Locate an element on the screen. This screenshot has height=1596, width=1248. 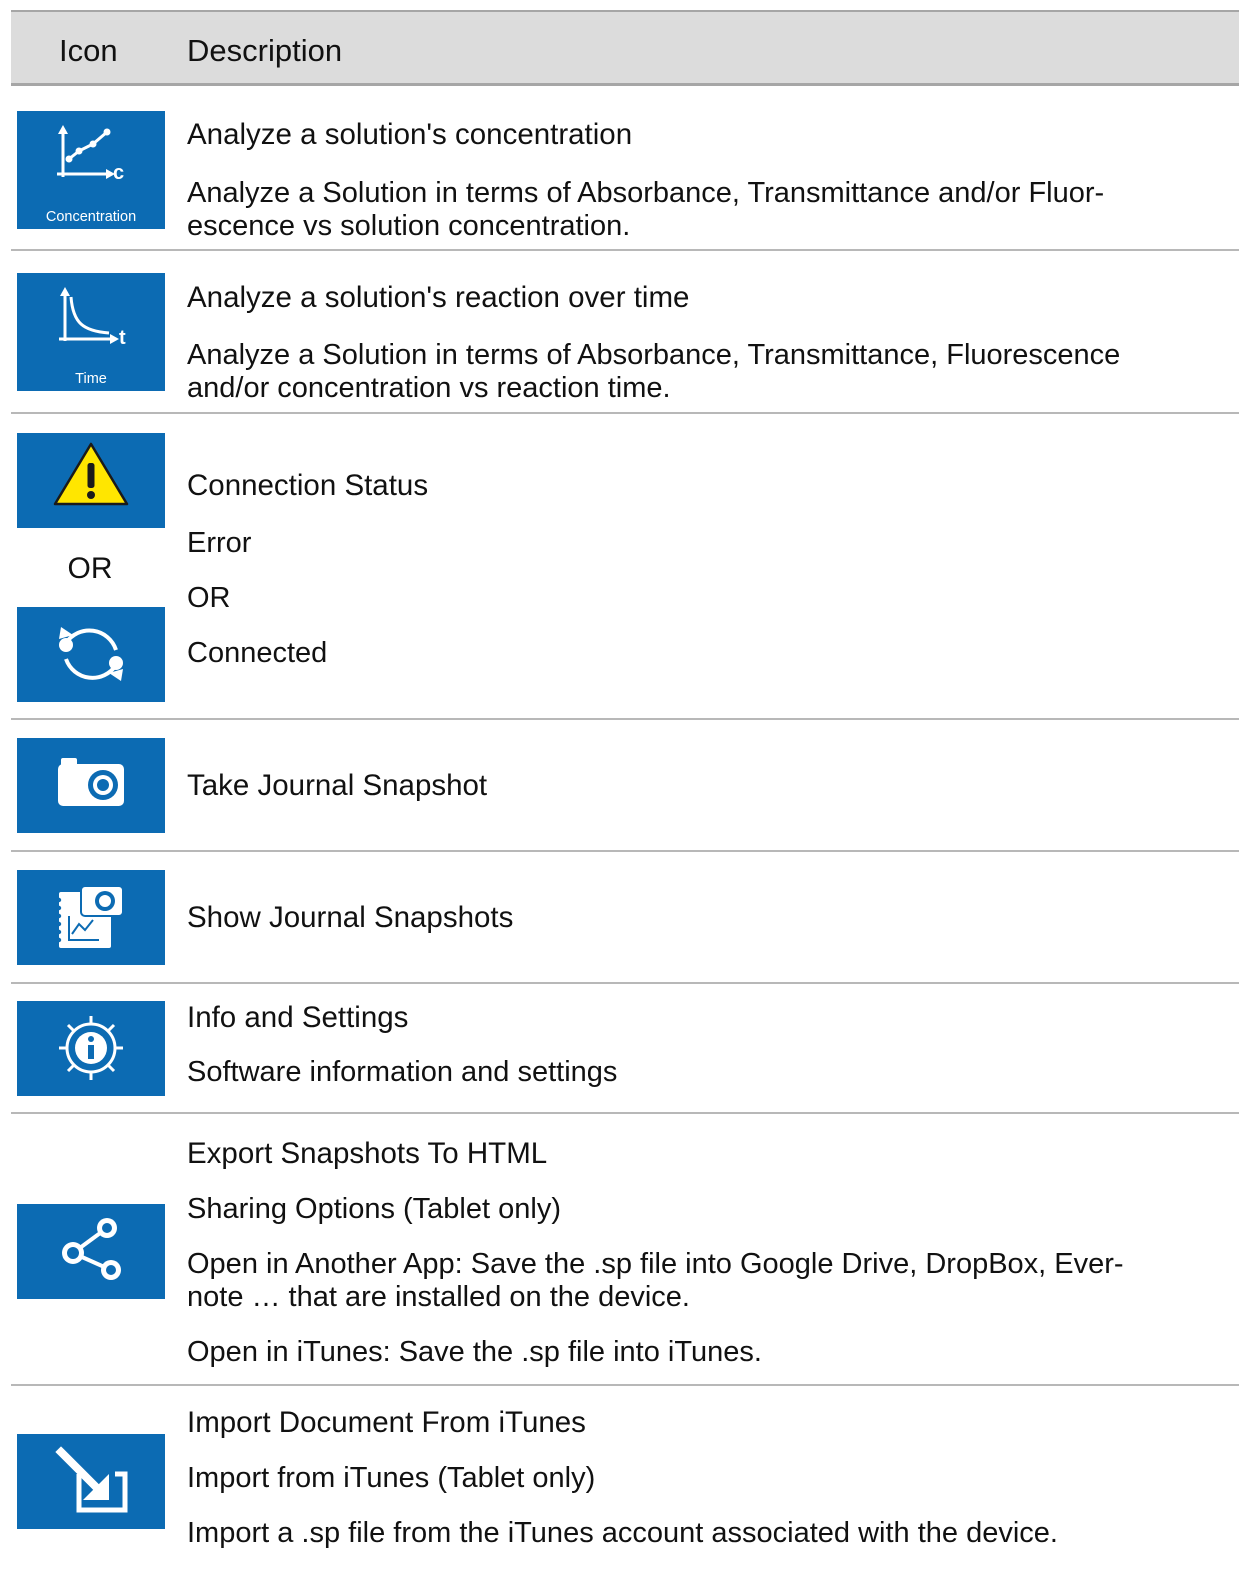
row-status-connected: Connected is located at coordinates (257, 653).